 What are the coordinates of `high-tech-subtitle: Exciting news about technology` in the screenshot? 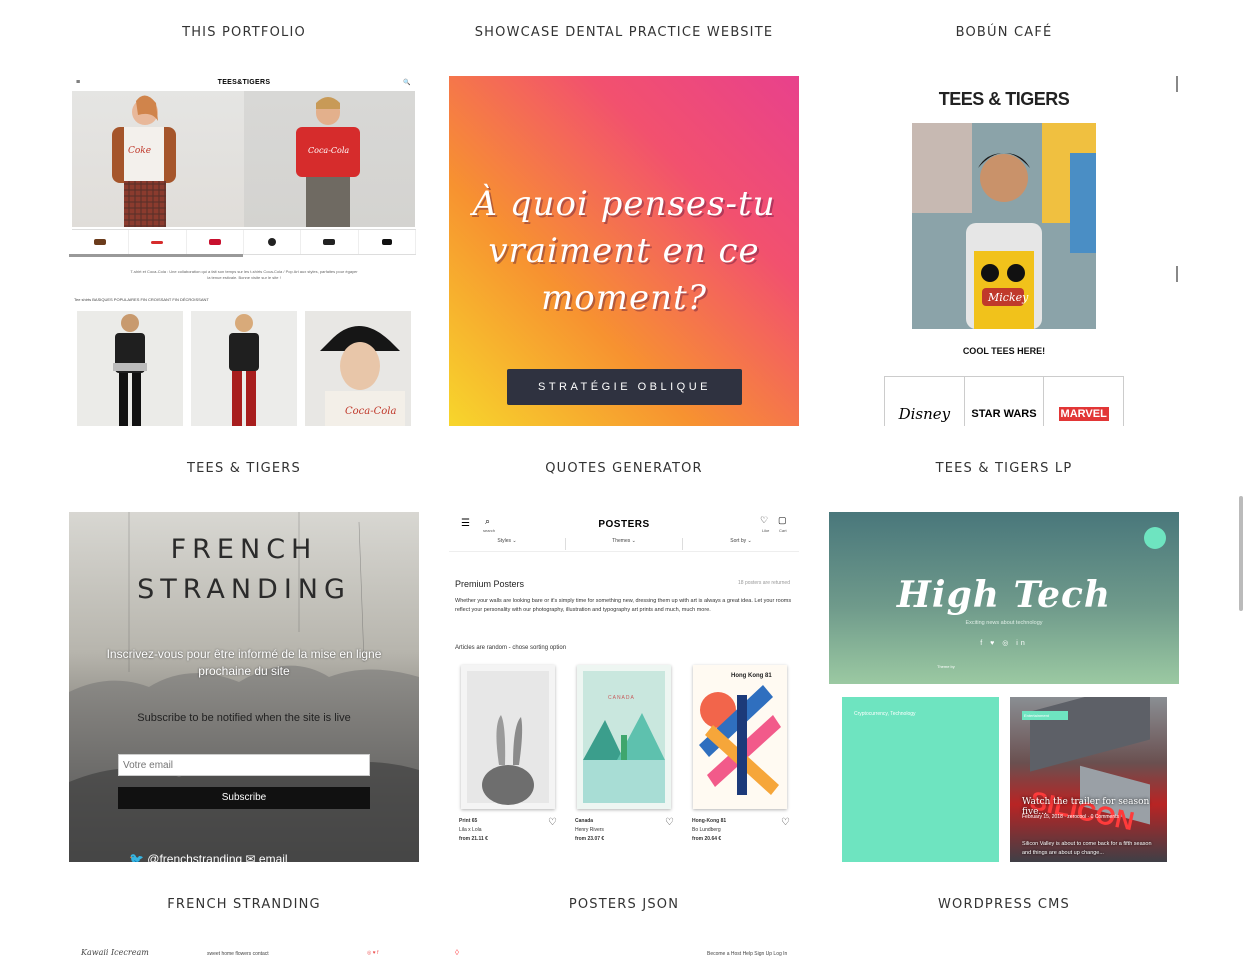 It's located at (1004, 623).